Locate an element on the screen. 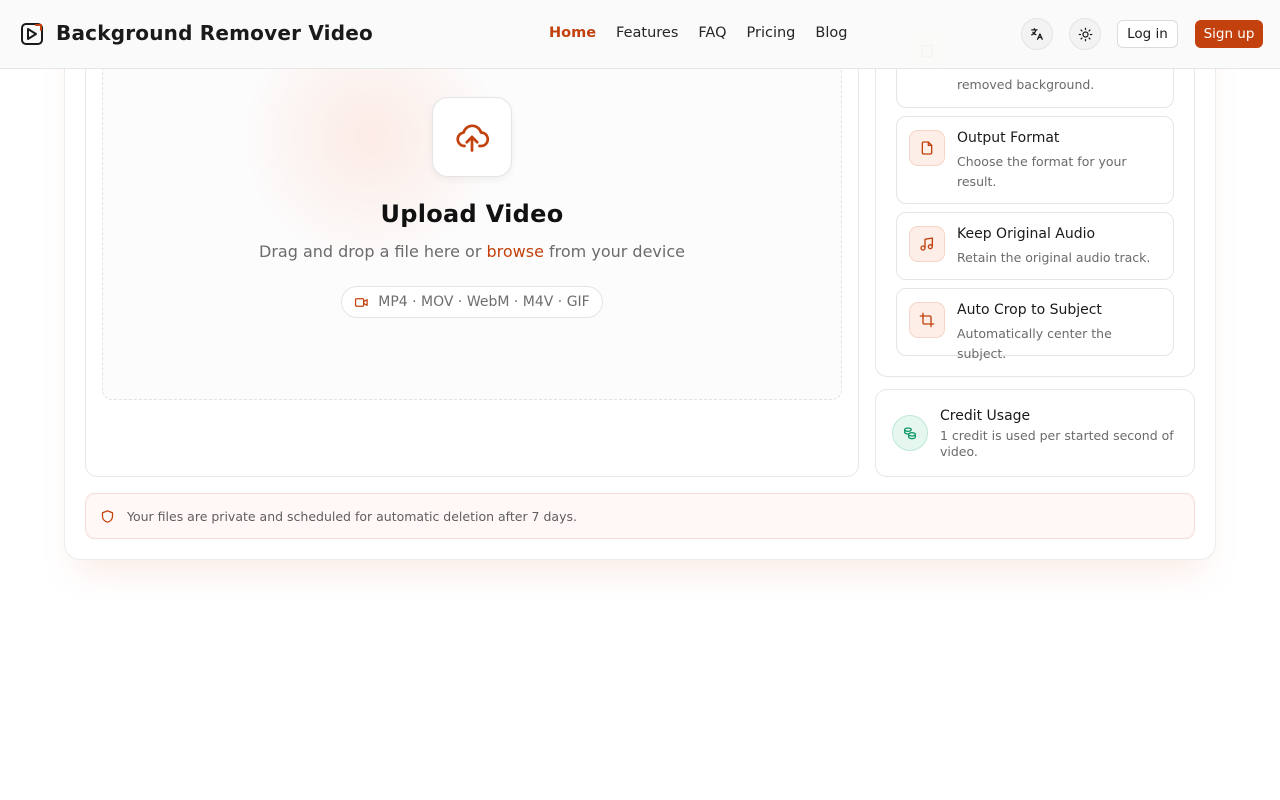 This screenshot has height=800, width=1280. main-nav: Home Features FAQ Pricing Blog is located at coordinates (698, 33).